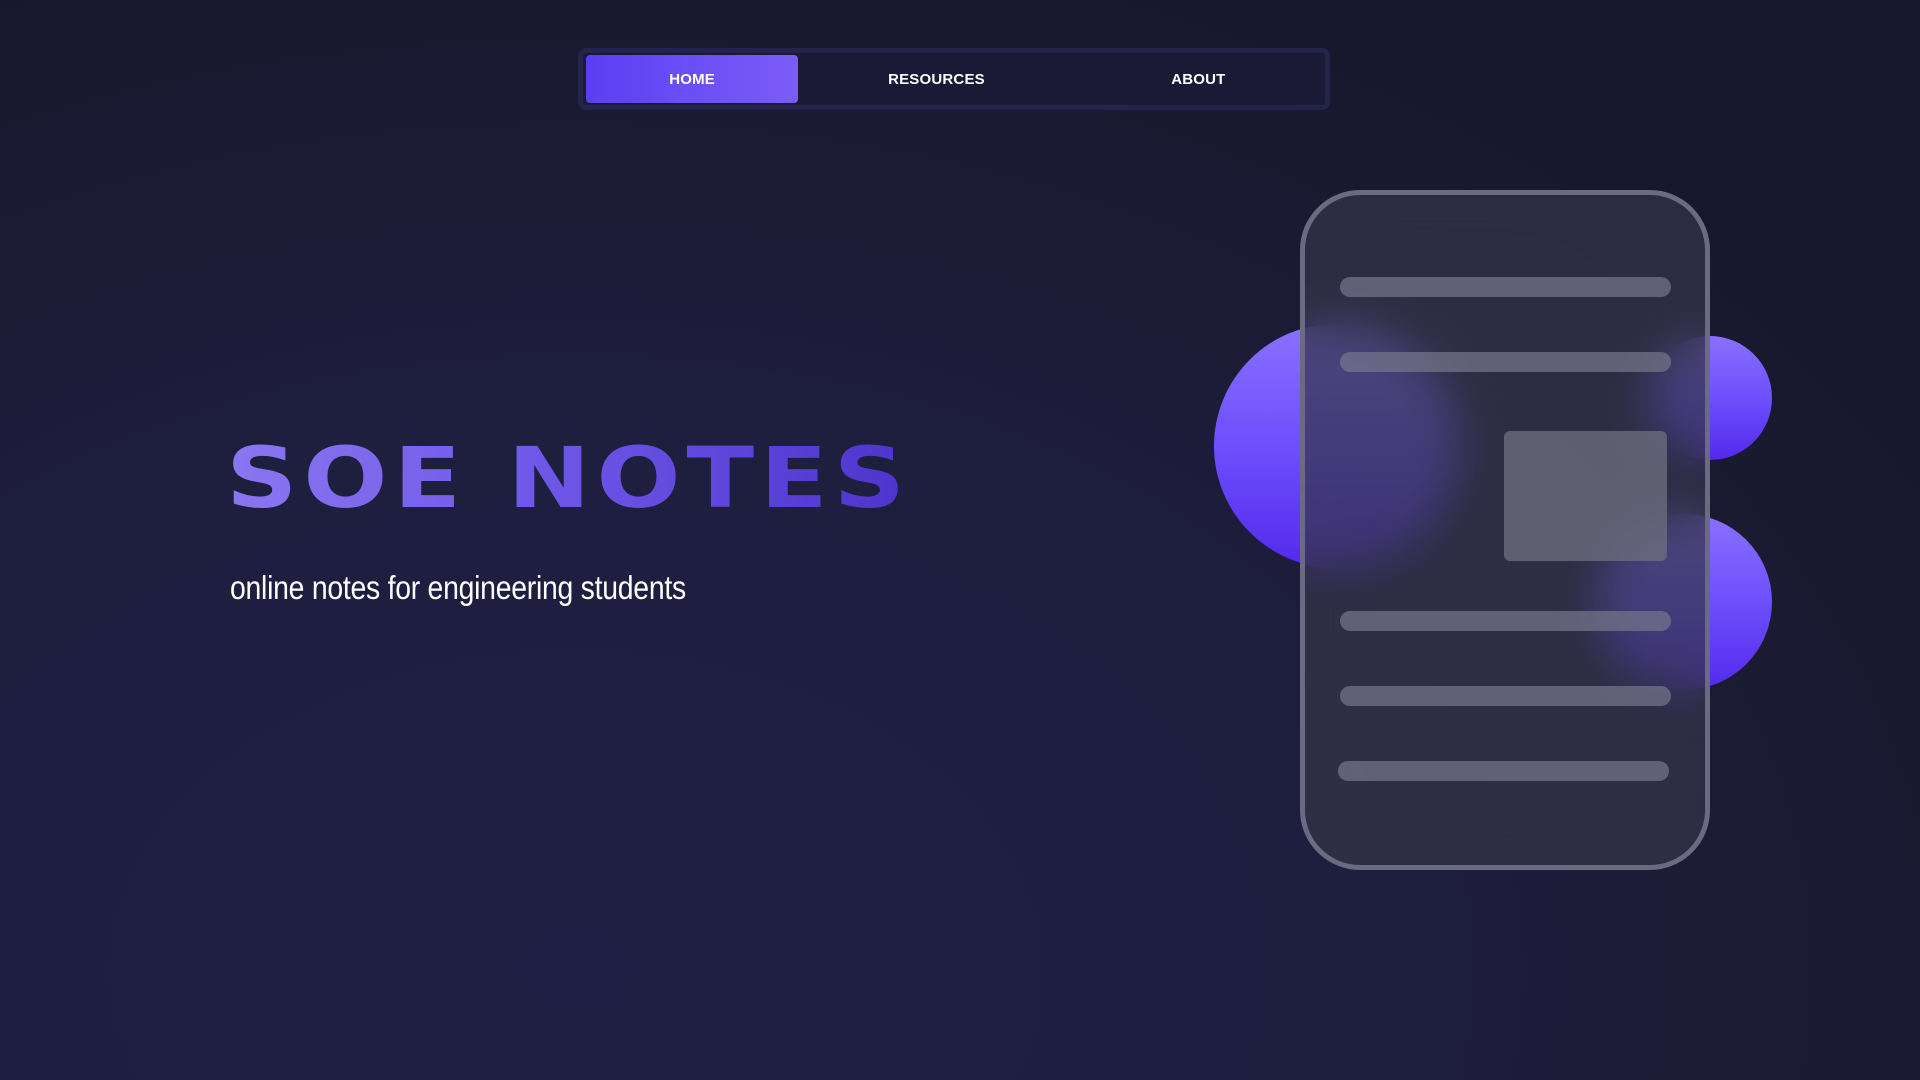 The width and height of the screenshot is (1920, 1080). Describe the element at coordinates (458, 587) in the screenshot. I see `hero-subtitle: online notes for engineering students` at that location.